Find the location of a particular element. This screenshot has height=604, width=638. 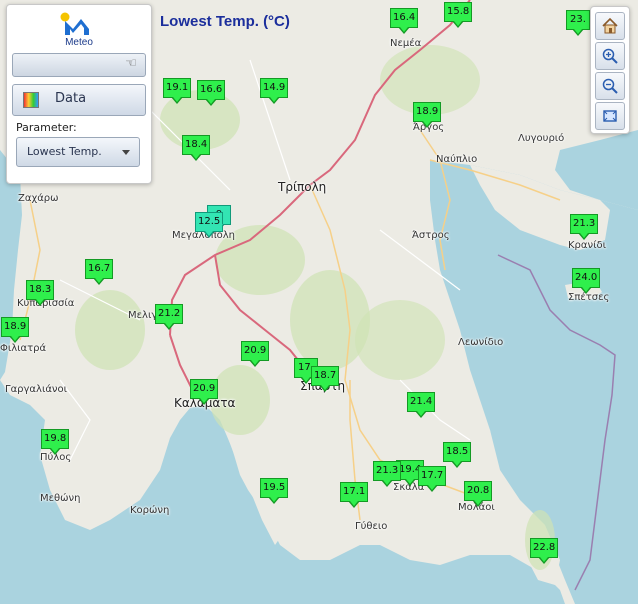

station-marker: 19.8 is located at coordinates (55, 442).